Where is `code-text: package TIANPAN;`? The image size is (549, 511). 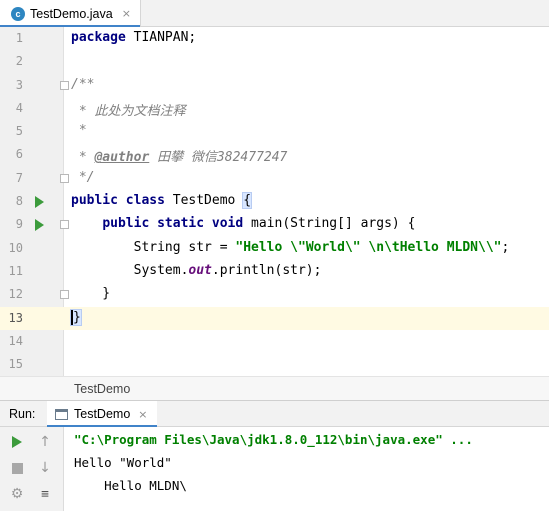 code-text: package TIANPAN; is located at coordinates (133, 37).